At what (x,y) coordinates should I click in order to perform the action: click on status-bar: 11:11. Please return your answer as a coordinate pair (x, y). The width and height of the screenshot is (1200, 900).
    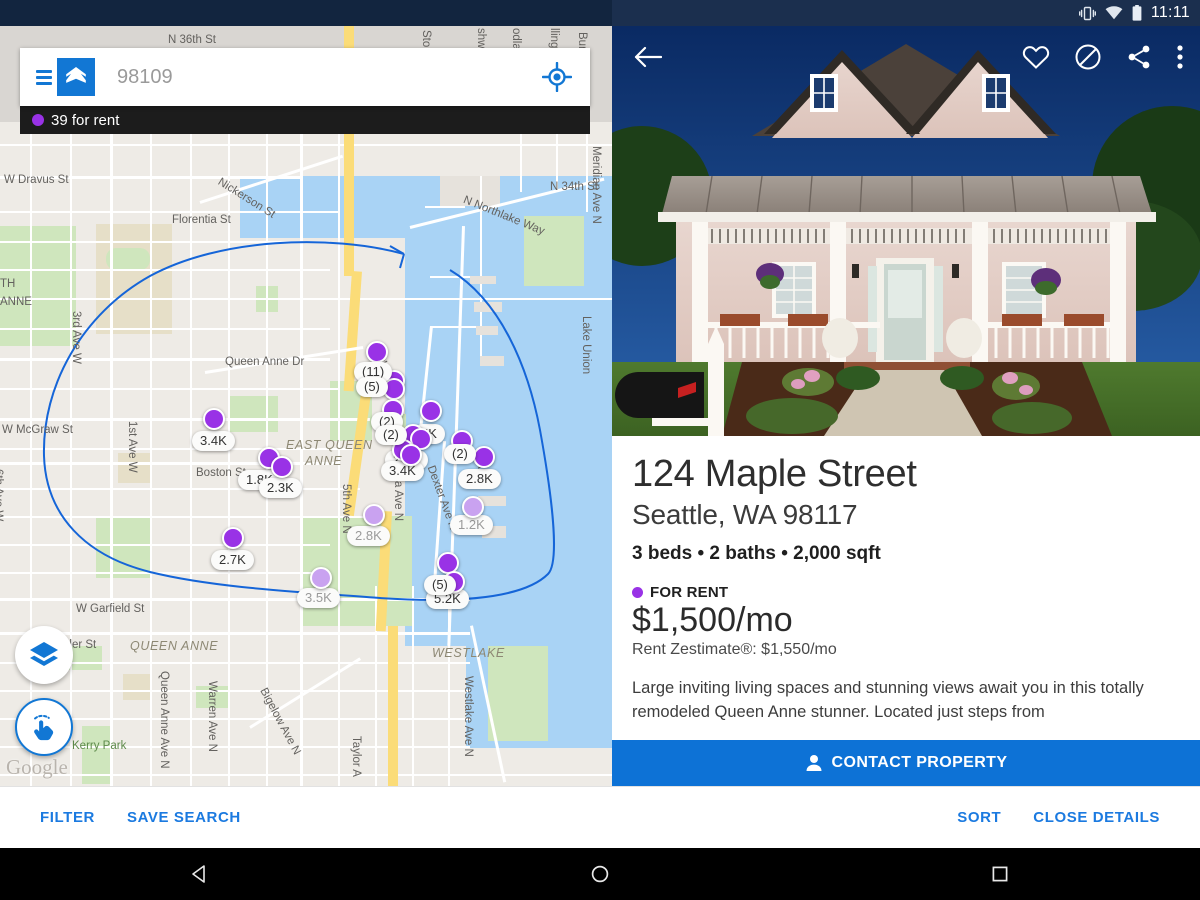
    Looking at the image, I should click on (600, 13).